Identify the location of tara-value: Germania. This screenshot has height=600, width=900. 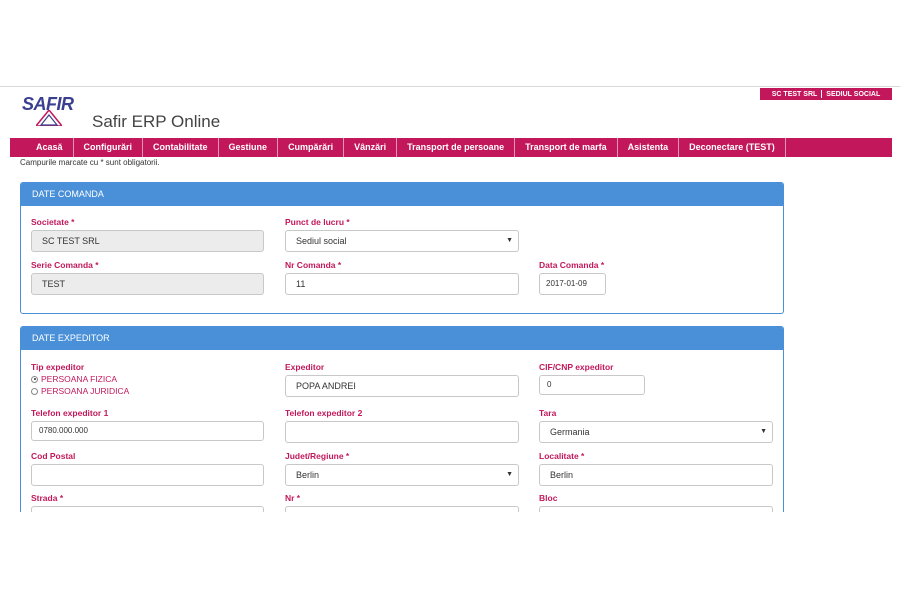
(570, 432).